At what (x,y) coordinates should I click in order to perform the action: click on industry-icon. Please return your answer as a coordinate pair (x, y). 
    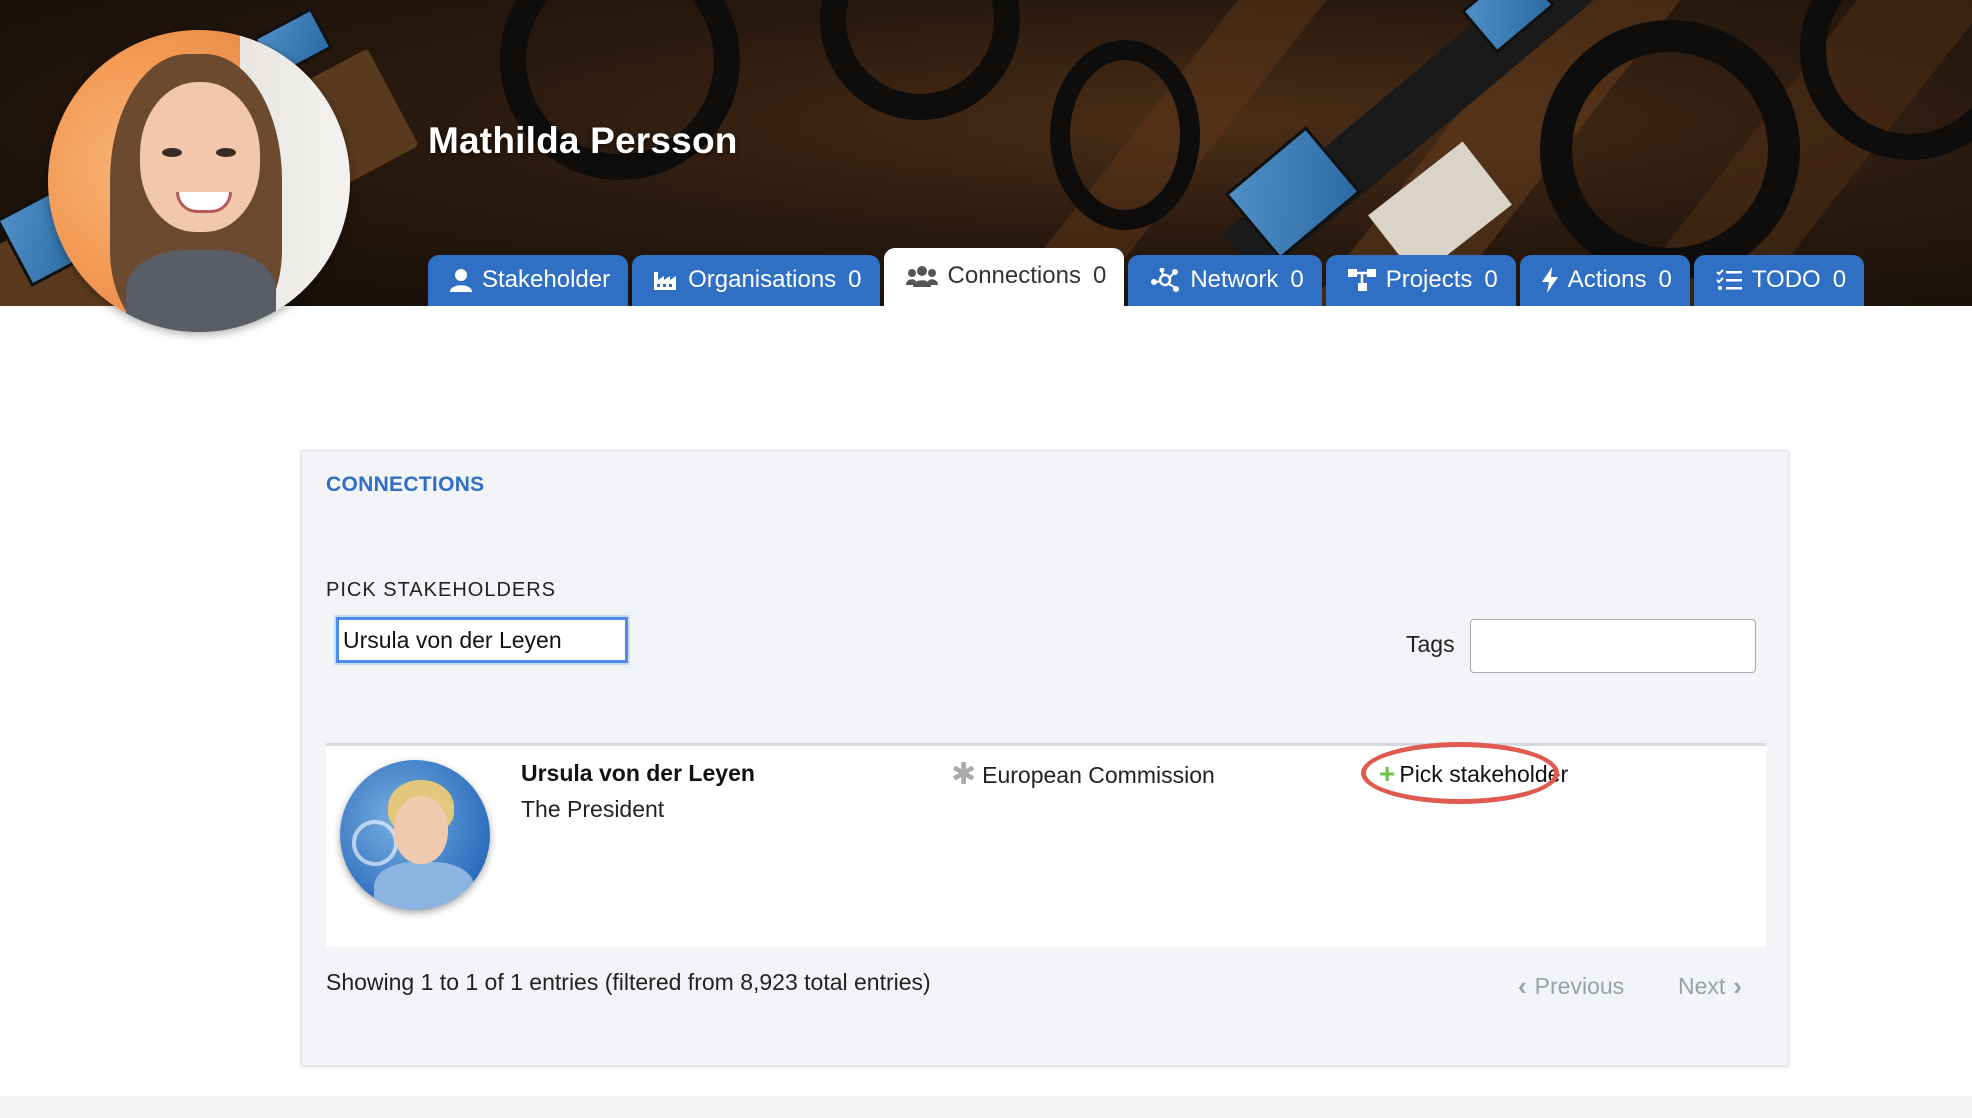
    Looking at the image, I should click on (666, 280).